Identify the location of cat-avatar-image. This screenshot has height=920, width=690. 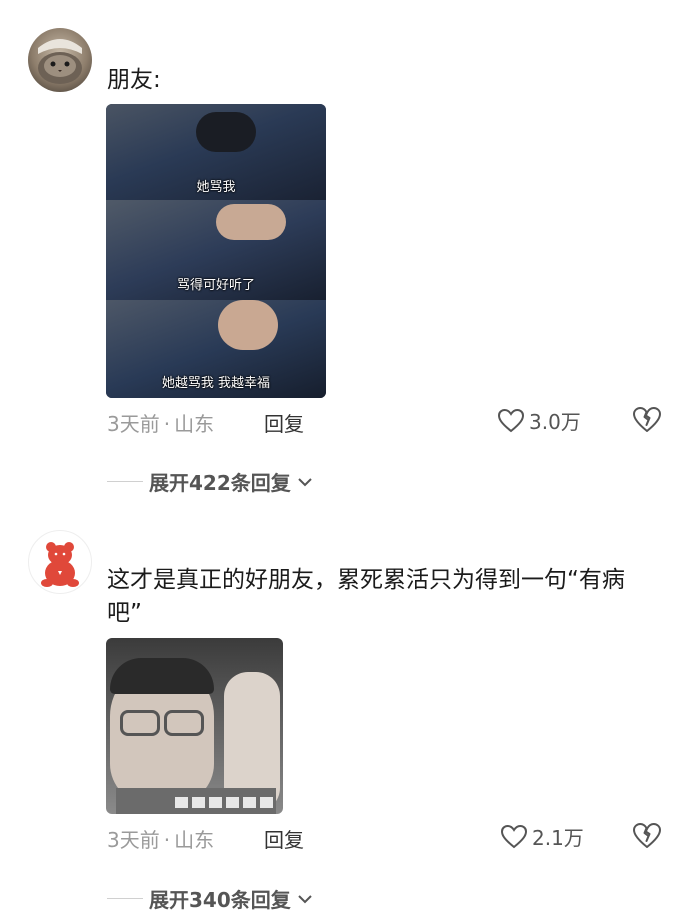
(60, 61).